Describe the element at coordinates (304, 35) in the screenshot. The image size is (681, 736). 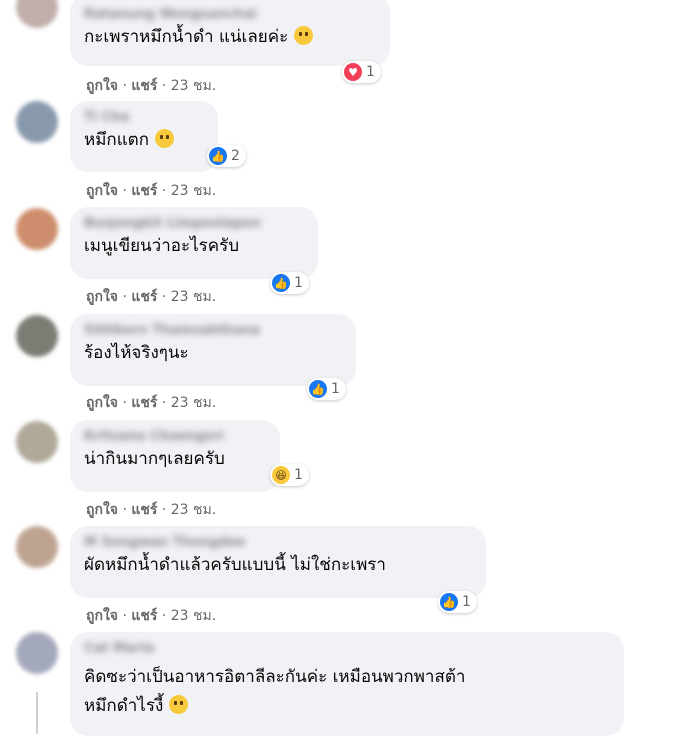
I see `sweat-smile-emoji-icon` at that location.